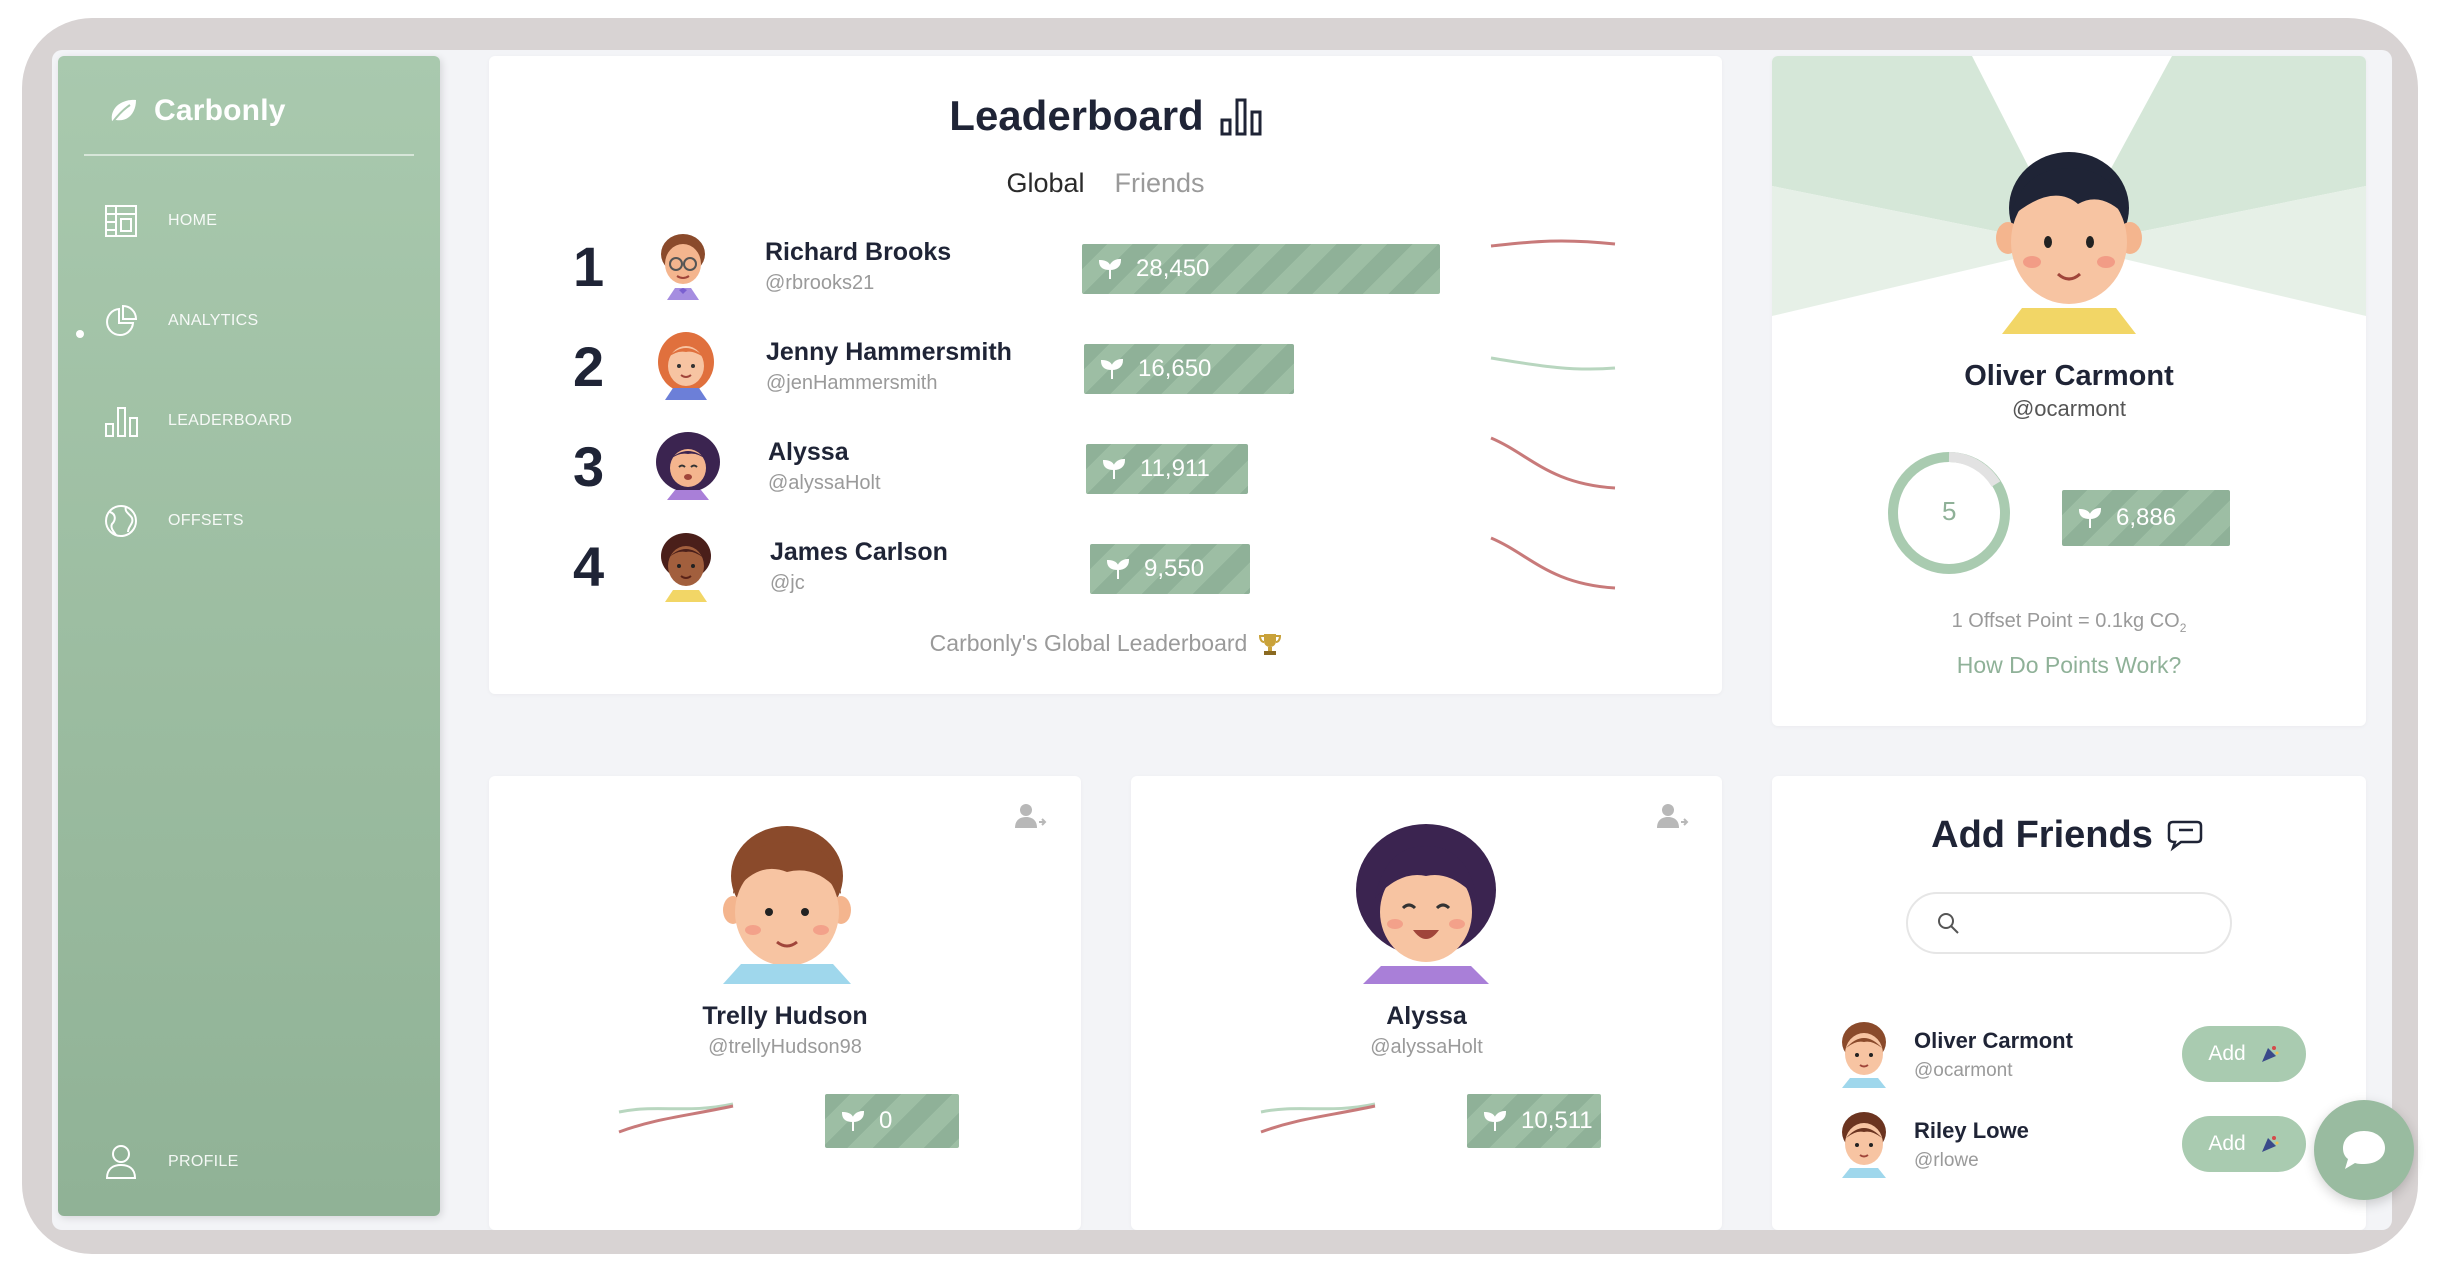 Image resolution: width=2438 pixels, height=1272 pixels. I want to click on points-badge: 6,886, so click(2146, 518).